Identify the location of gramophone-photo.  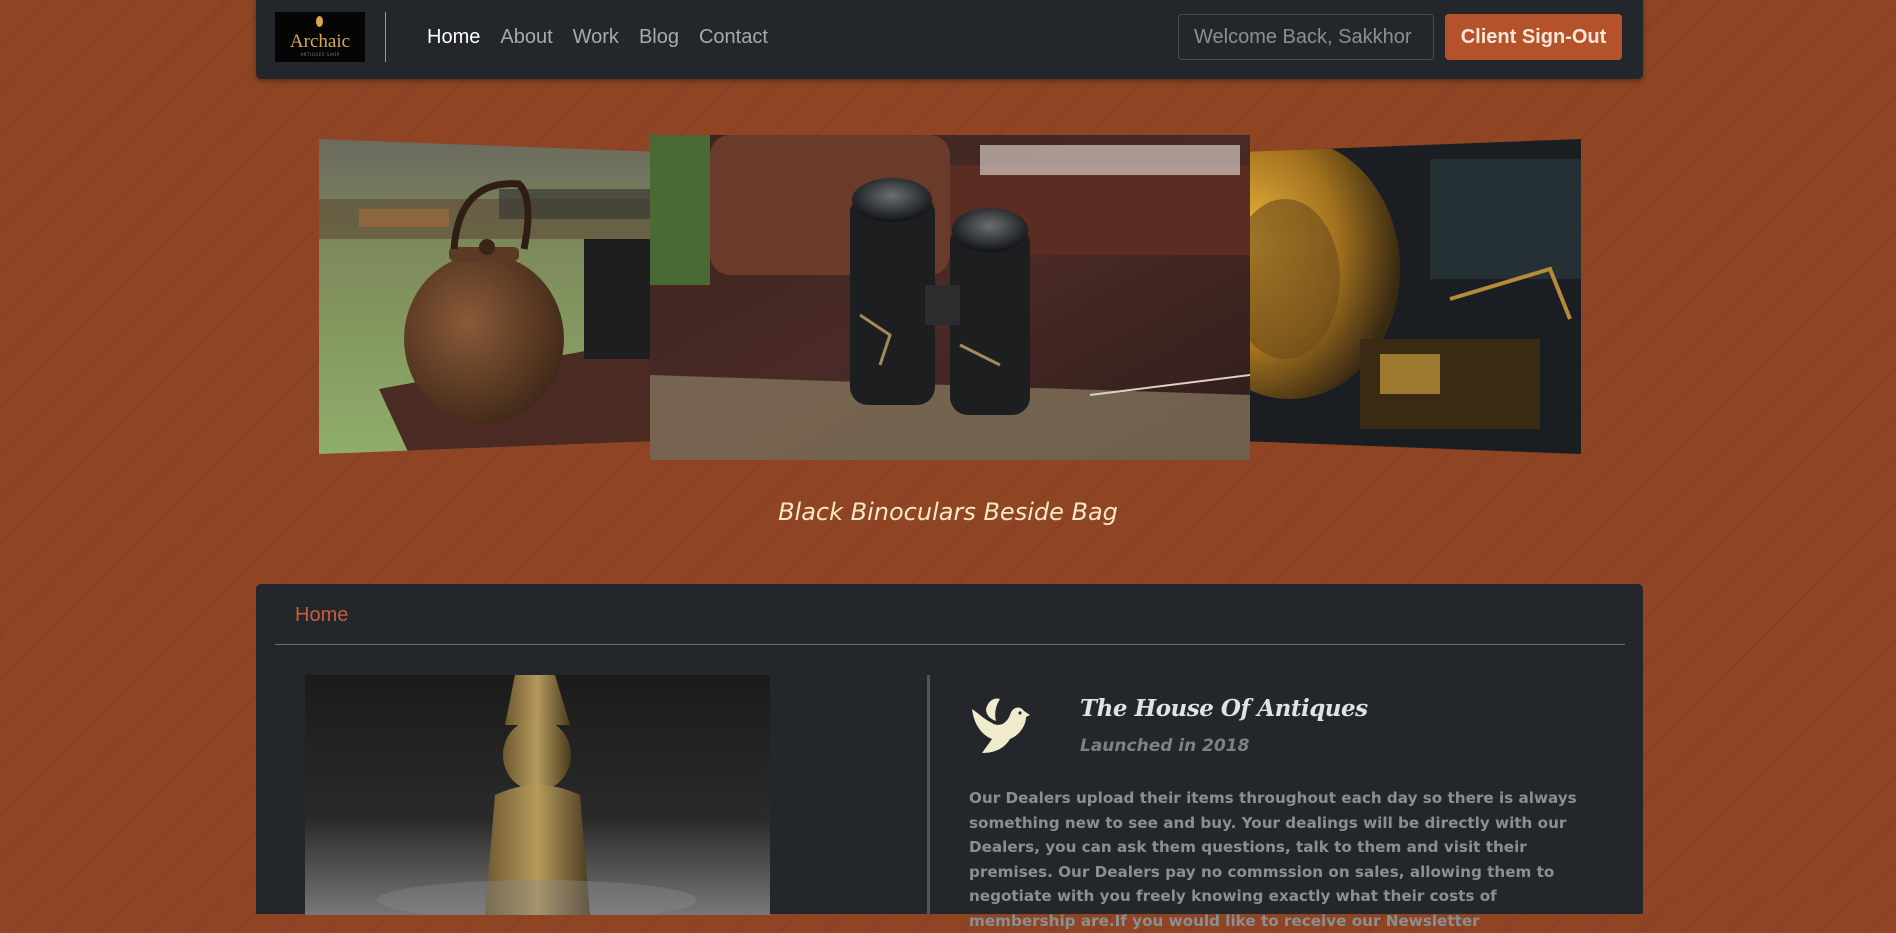
(1415, 296).